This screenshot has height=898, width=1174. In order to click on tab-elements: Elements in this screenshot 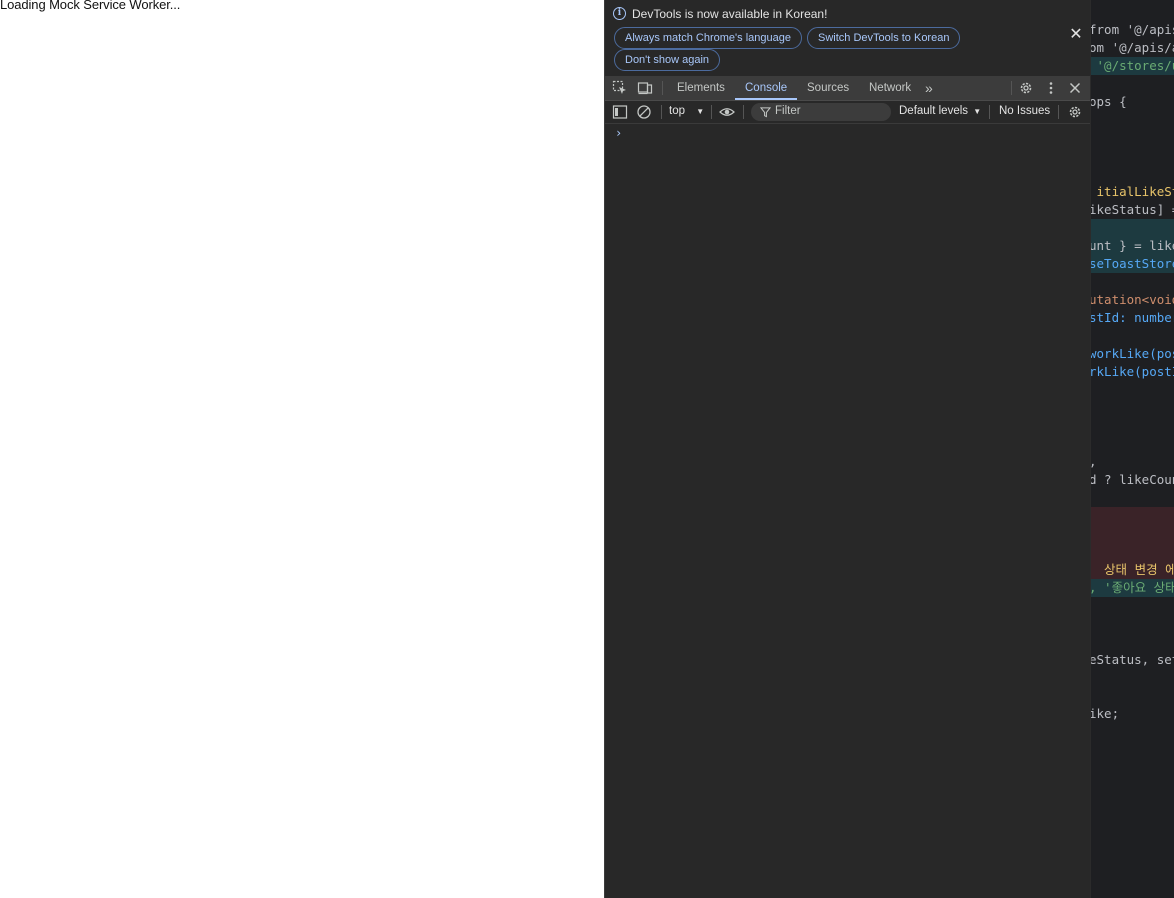, I will do `click(701, 88)`.